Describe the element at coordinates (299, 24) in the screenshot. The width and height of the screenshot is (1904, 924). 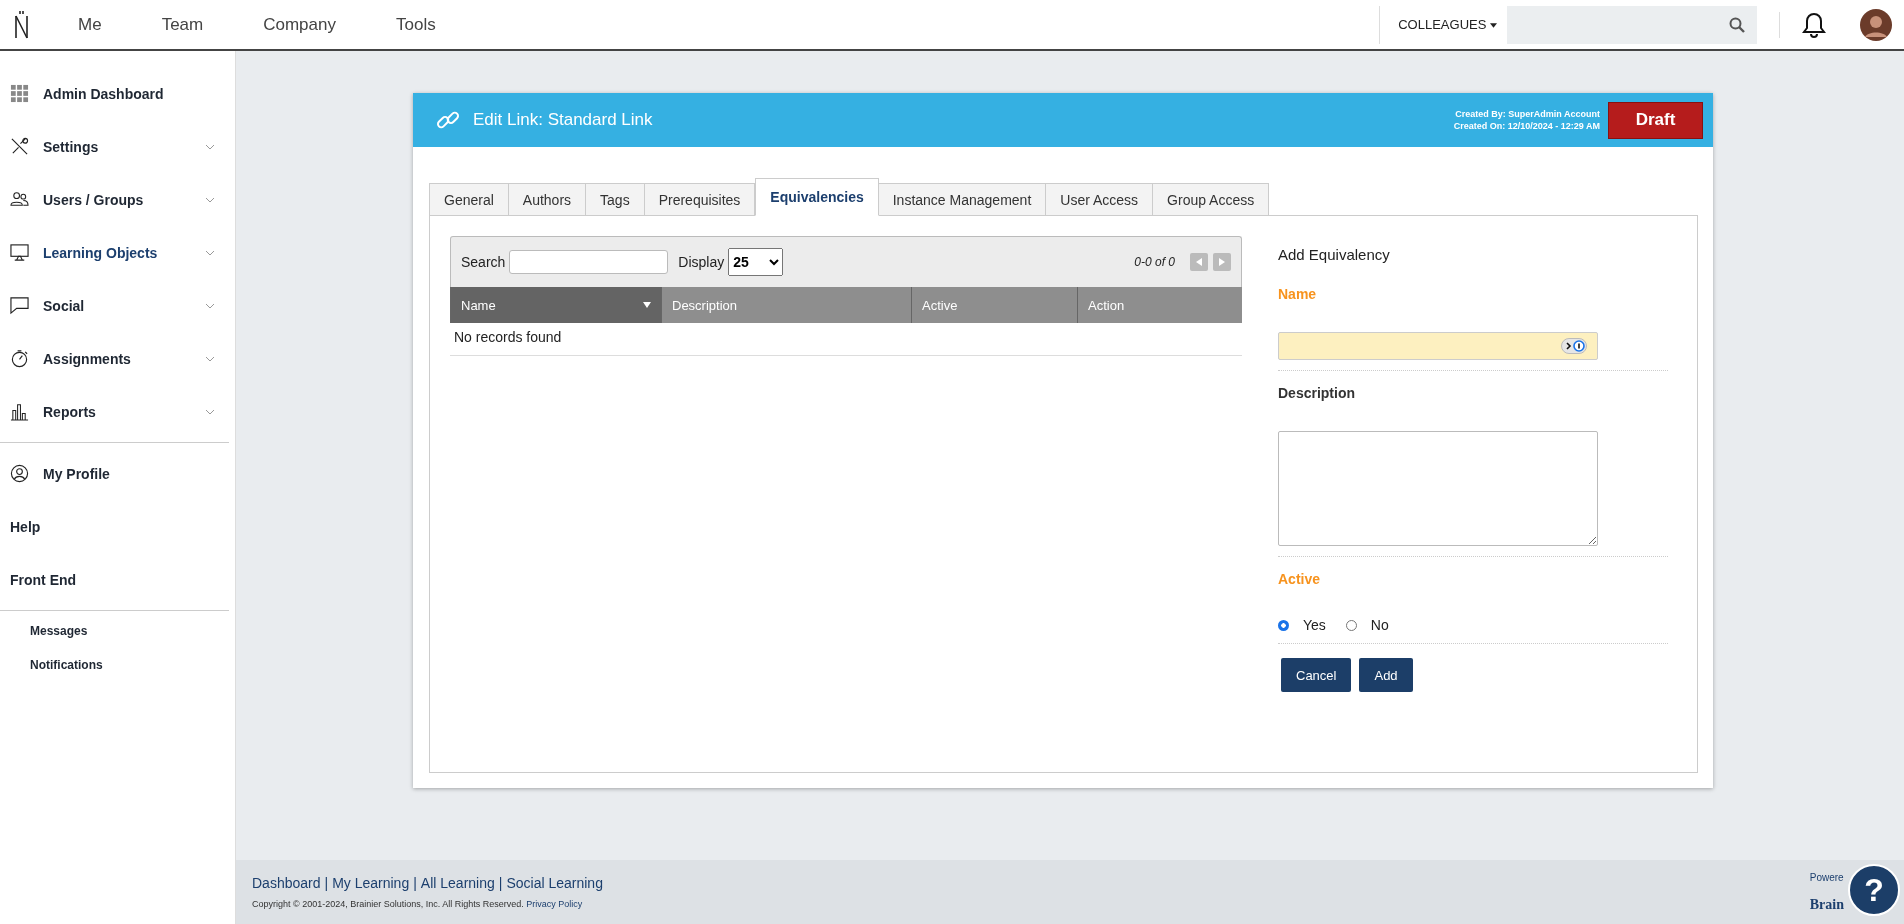
I see `top-nav-link: Company` at that location.